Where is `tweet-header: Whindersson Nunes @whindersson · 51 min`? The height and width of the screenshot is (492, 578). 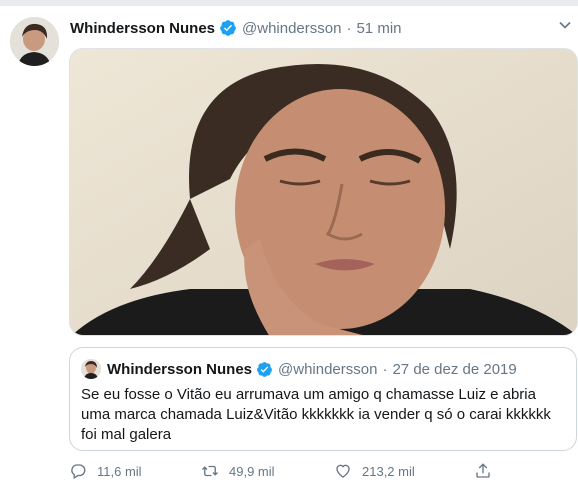
tweet-header: Whindersson Nunes @whindersson · 51 min is located at coordinates (236, 28).